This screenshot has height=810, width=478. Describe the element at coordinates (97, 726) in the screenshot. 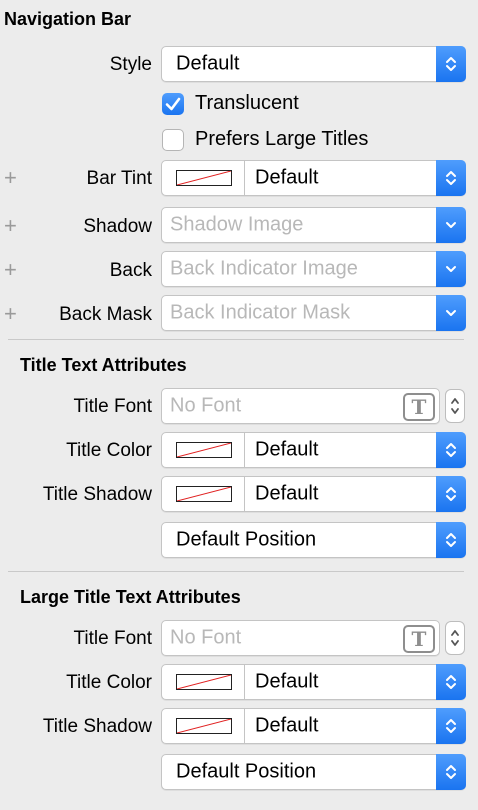

I see `large-title-shadow-label: Title Shadow` at that location.